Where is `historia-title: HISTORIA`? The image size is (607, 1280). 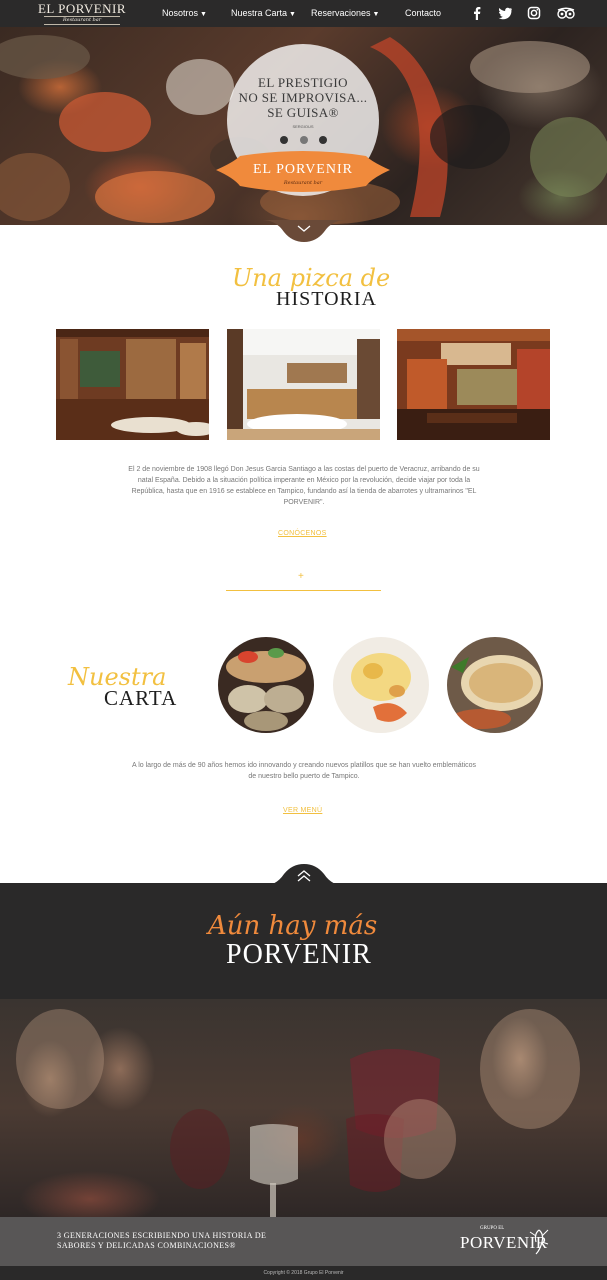 historia-title: HISTORIA is located at coordinates (326, 299).